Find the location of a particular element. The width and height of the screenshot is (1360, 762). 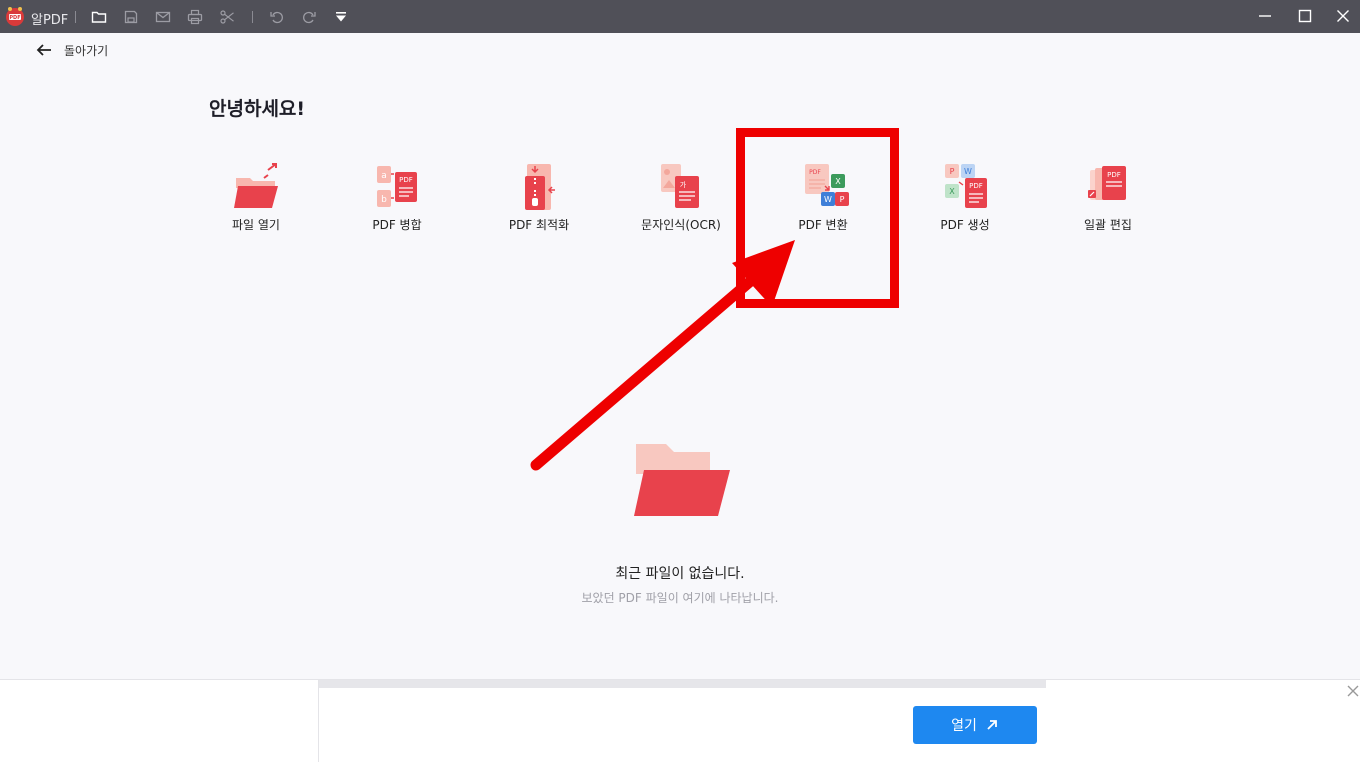

tool-merge-pdf: a b PDF PDF 병합 is located at coordinates (397, 200).